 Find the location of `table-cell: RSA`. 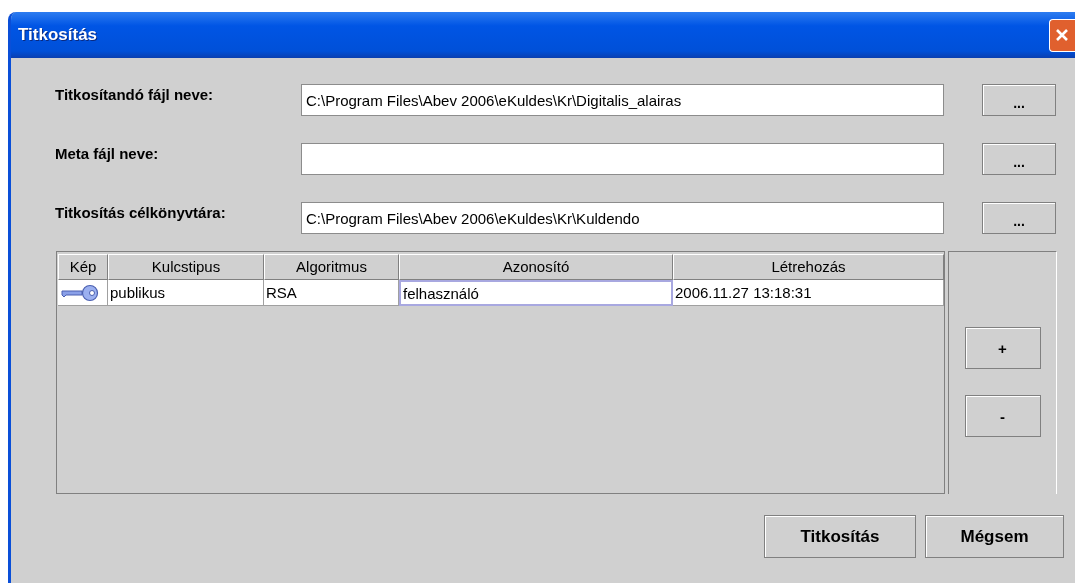

table-cell: RSA is located at coordinates (331, 293).